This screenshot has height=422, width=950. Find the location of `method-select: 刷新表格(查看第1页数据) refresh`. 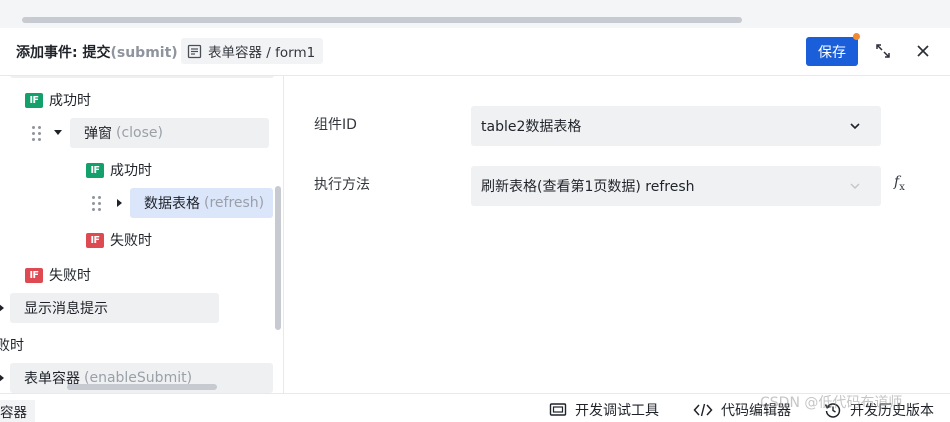

method-select: 刷新表格(查看第1页数据) refresh is located at coordinates (676, 186).